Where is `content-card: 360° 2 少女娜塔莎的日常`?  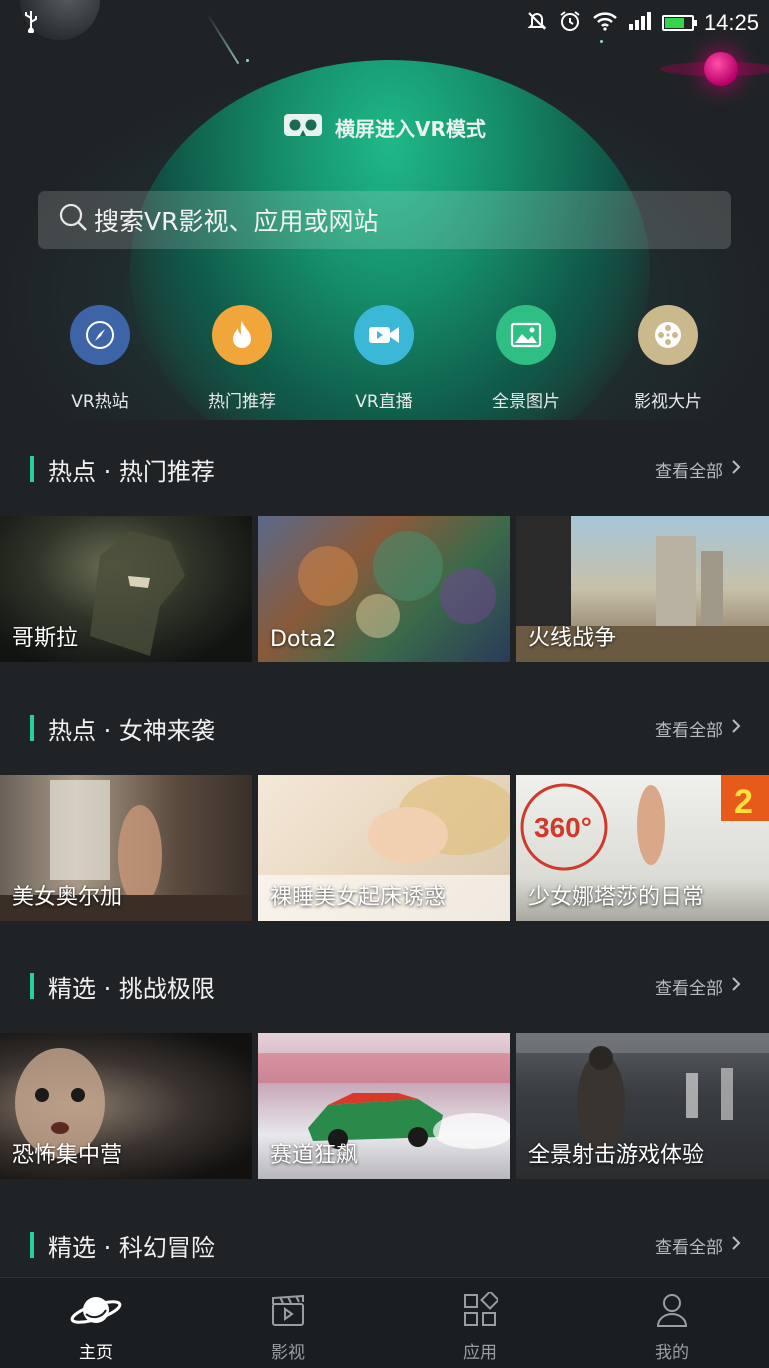
content-card: 360° 2 少女娜塔莎的日常 is located at coordinates (642, 848).